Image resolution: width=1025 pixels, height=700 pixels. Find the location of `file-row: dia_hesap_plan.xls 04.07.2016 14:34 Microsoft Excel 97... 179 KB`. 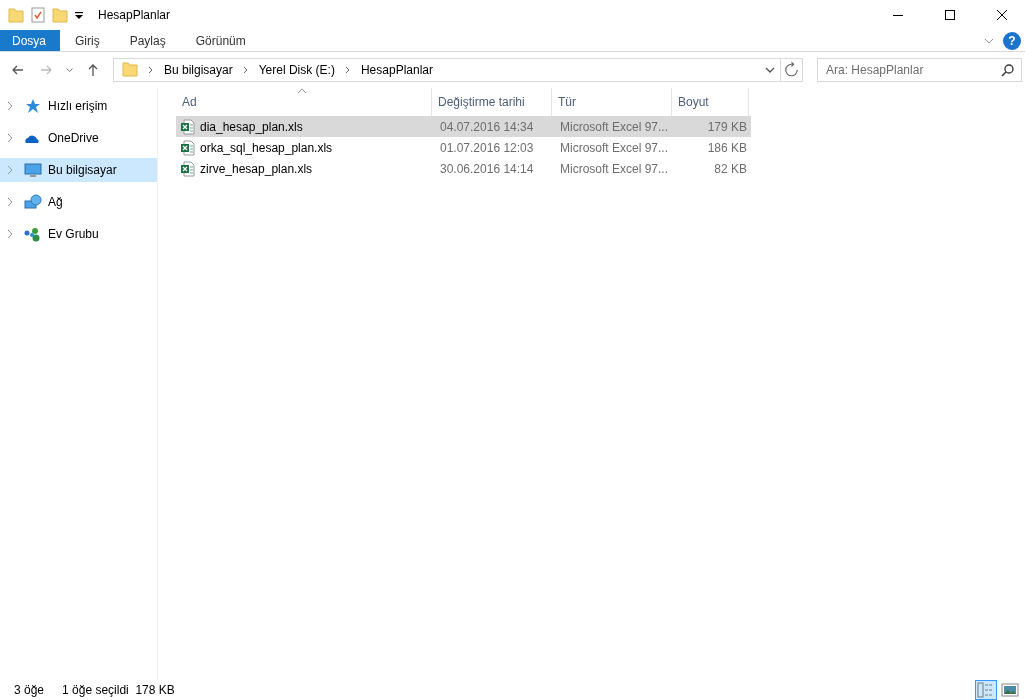

file-row: dia_hesap_plan.xls 04.07.2016 14:34 Microsoft Excel 97... 179 KB is located at coordinates (463, 126).